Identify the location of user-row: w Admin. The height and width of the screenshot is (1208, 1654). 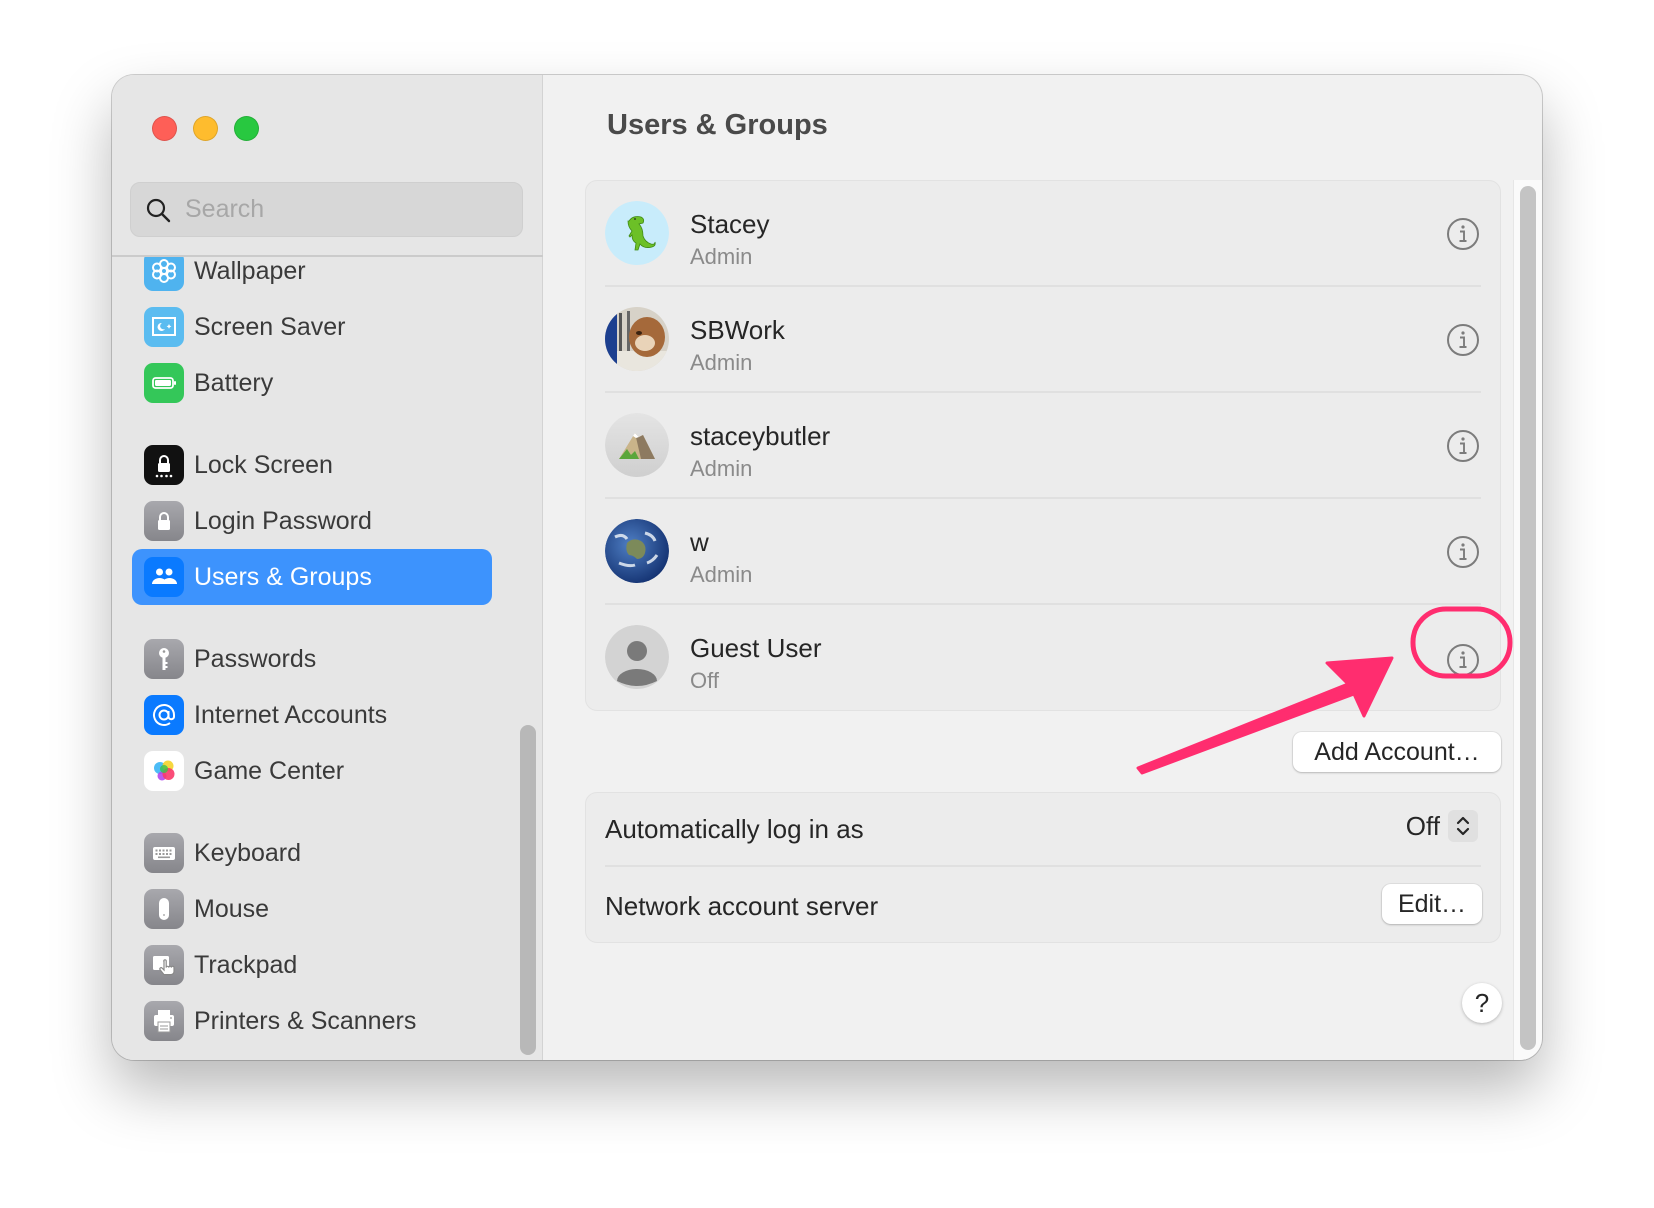
(1043, 552).